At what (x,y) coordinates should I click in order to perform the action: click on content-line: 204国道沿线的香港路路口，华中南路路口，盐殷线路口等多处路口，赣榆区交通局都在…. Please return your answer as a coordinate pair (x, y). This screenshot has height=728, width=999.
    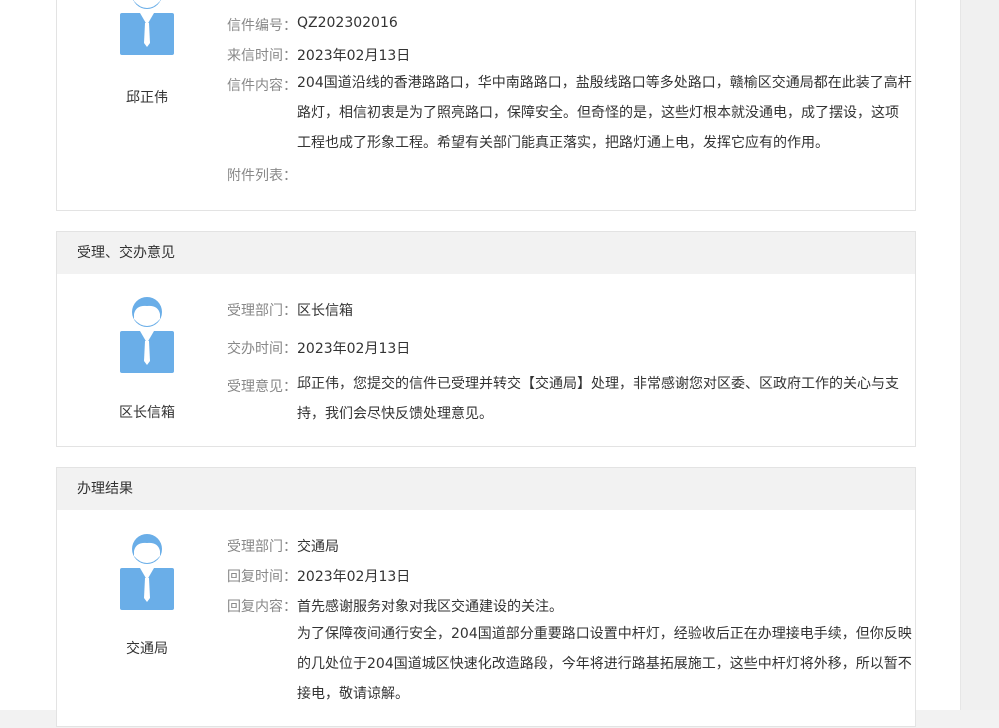
    Looking at the image, I should click on (604, 83).